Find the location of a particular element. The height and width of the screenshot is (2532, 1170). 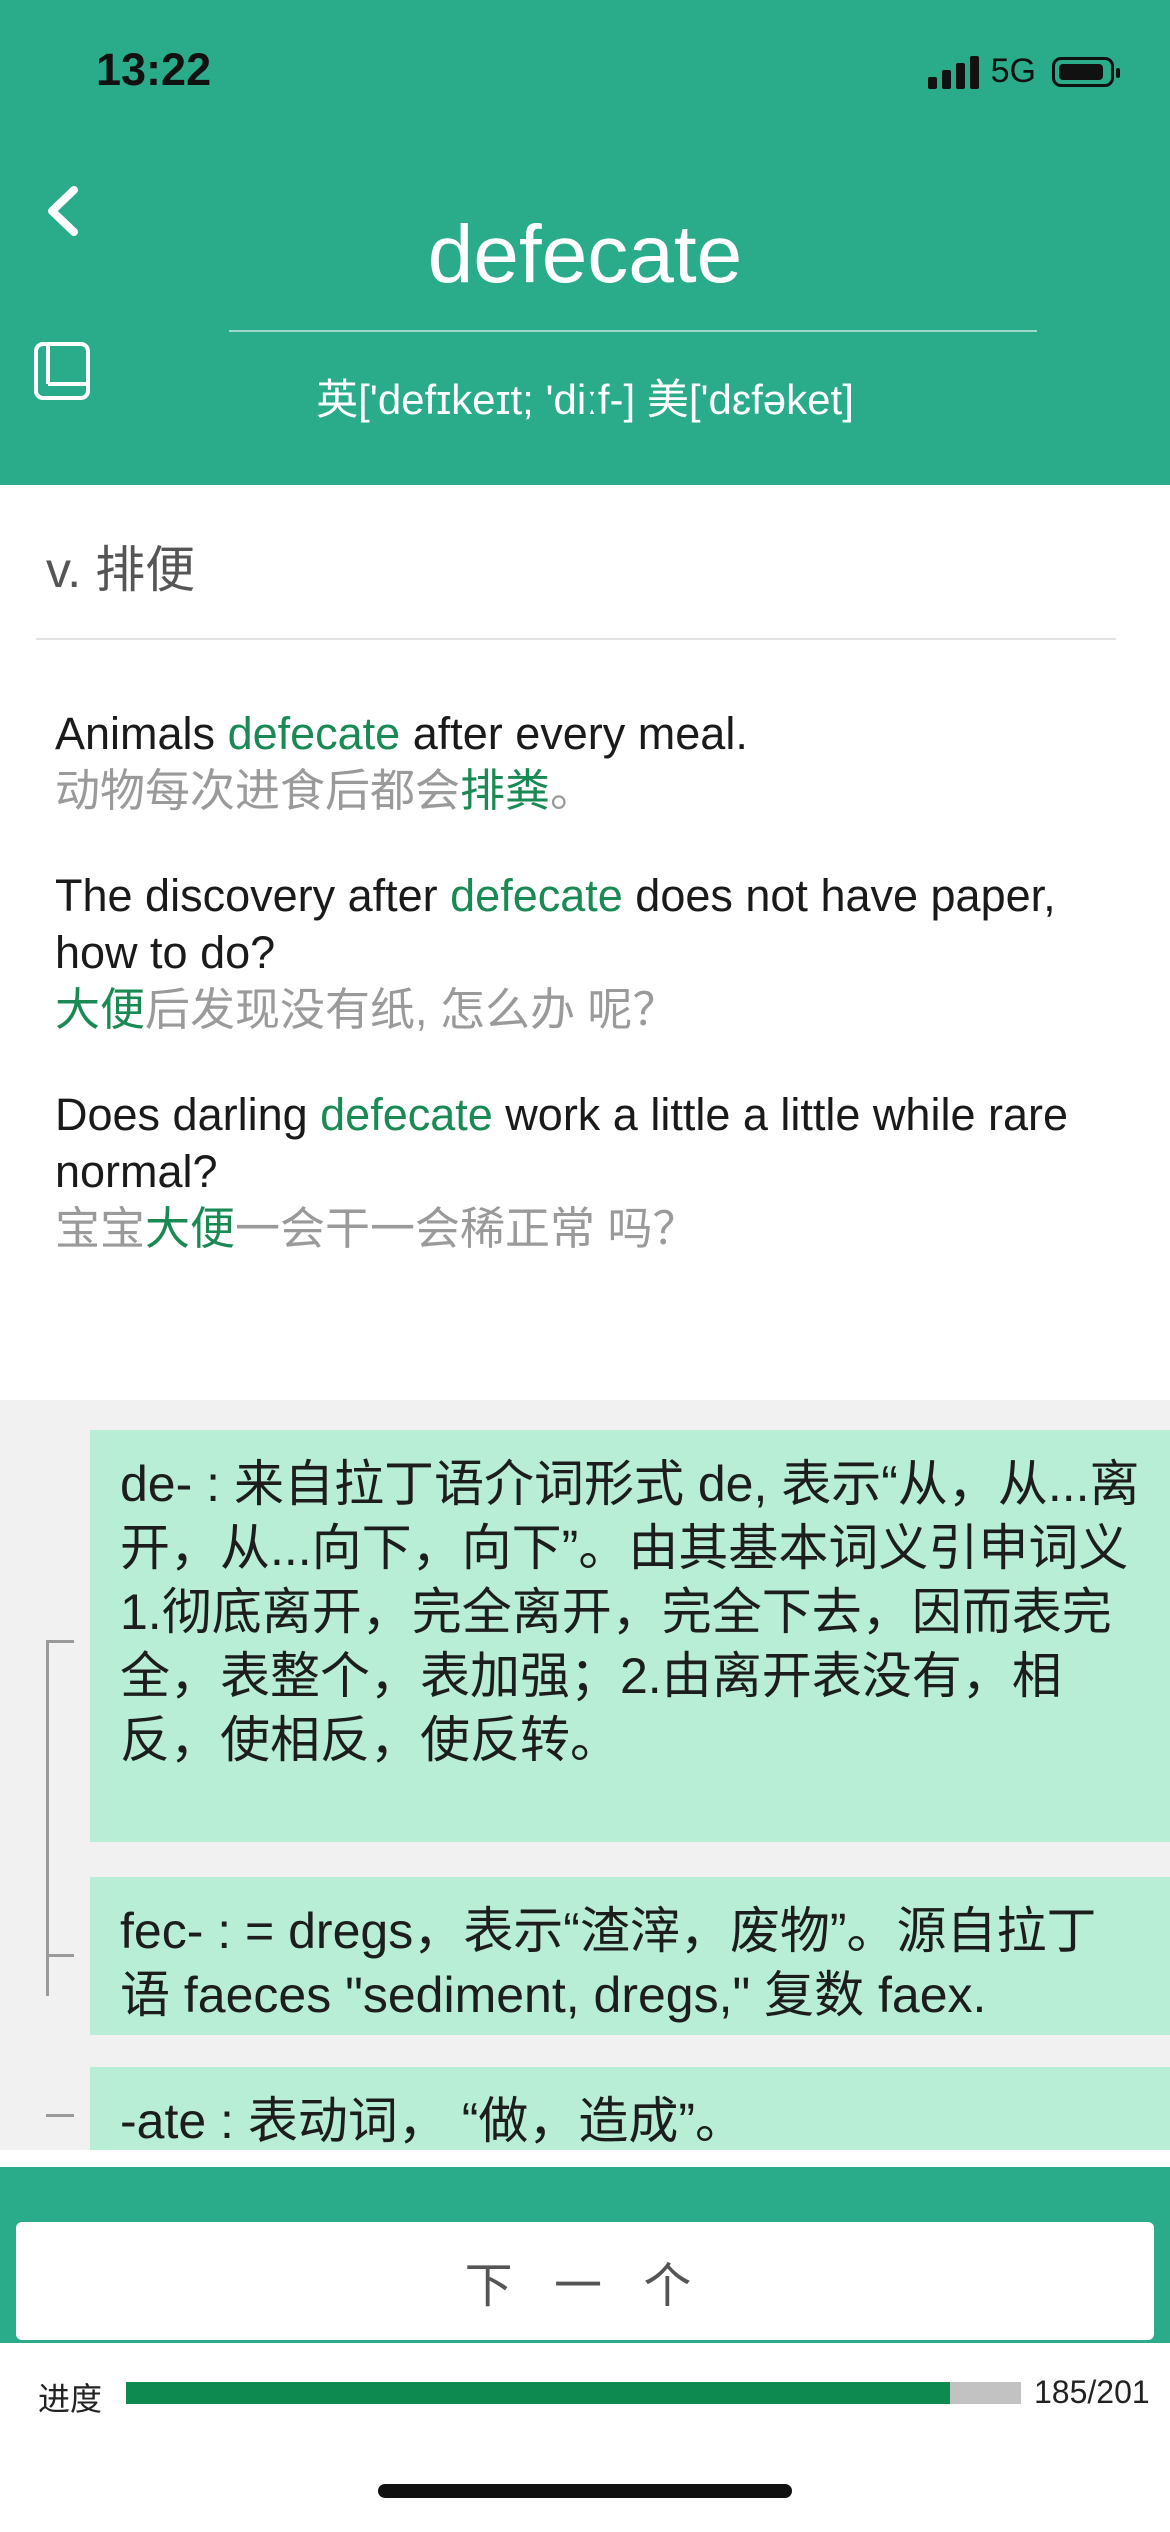

example-chinese: 动物每次进食后都会排粪。 is located at coordinates (325, 790).